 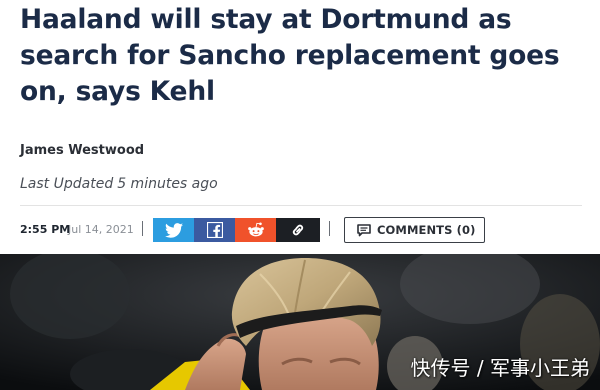 I want to click on article-meta-bar: 2:55 PM Jul 14, 2021 COMMENTS (0), so click(x=300, y=230).